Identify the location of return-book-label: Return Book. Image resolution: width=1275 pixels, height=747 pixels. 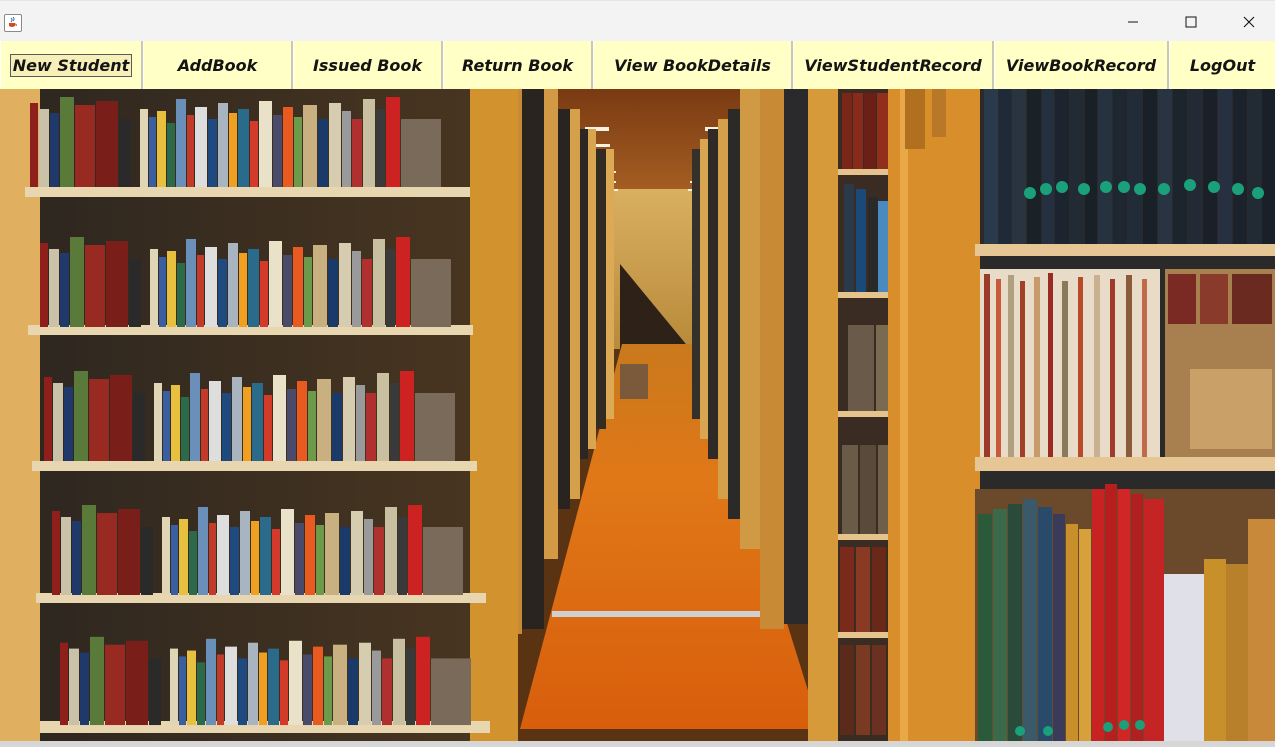
(517, 65).